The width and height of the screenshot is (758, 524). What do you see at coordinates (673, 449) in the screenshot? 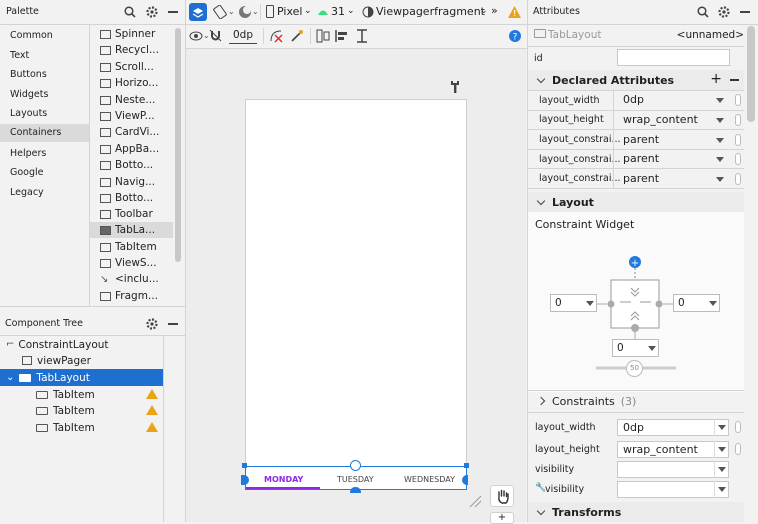
I see `layout-height-field: wrap_content` at bounding box center [673, 449].